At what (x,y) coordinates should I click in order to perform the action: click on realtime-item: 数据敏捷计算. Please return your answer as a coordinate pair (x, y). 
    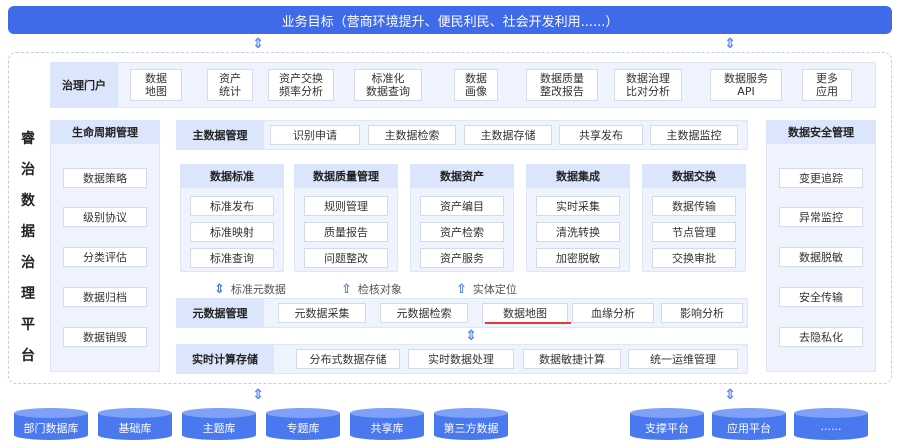
    Looking at the image, I should click on (572, 359).